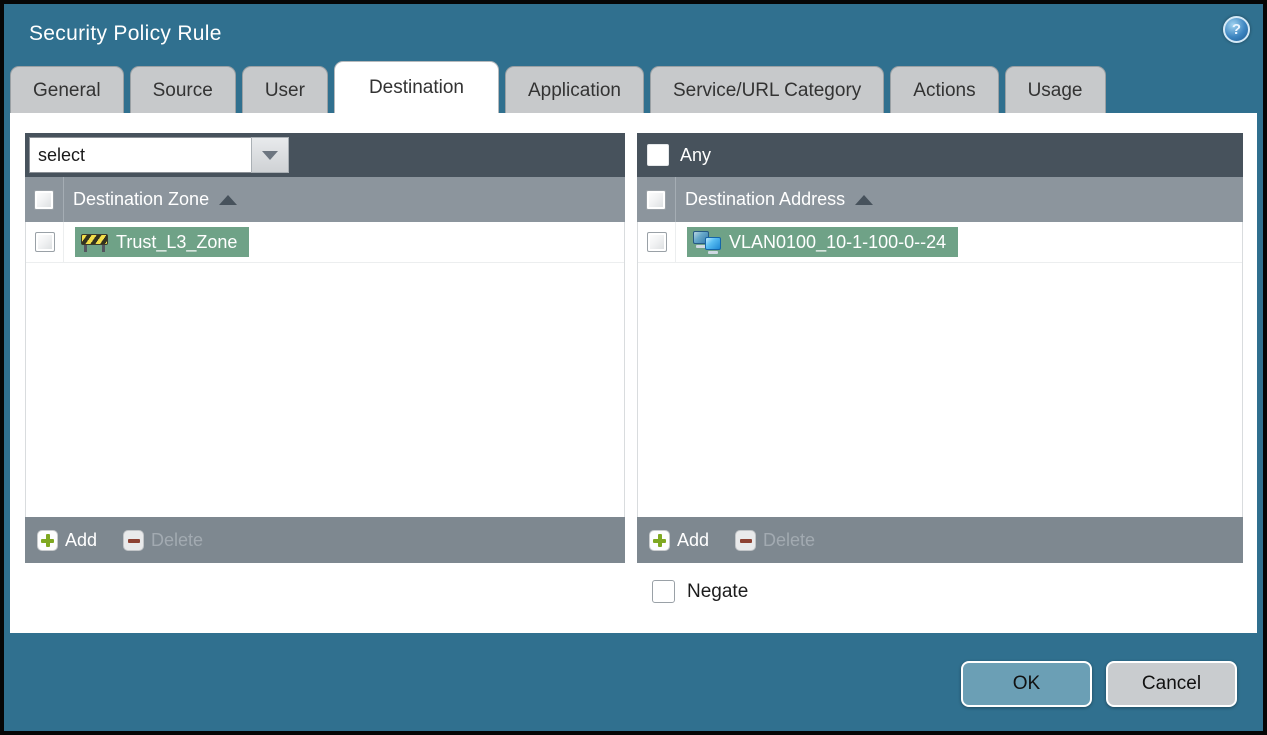 The image size is (1267, 735). What do you see at coordinates (325, 242) in the screenshot?
I see `table-row: Trust_L3_Zone` at bounding box center [325, 242].